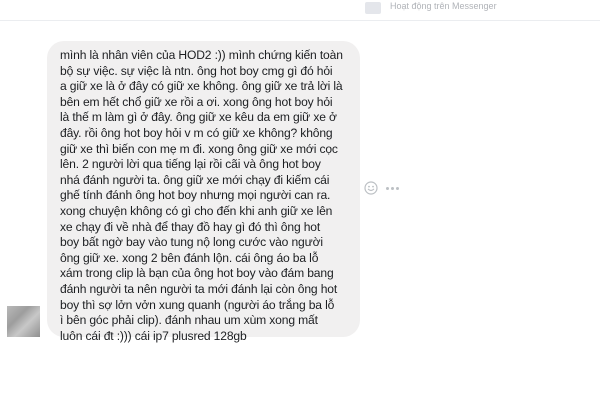  What do you see at coordinates (153, 335) in the screenshot?
I see `message-line: luôn cái đt :))) cái ip7 plusred 128gb` at bounding box center [153, 335].